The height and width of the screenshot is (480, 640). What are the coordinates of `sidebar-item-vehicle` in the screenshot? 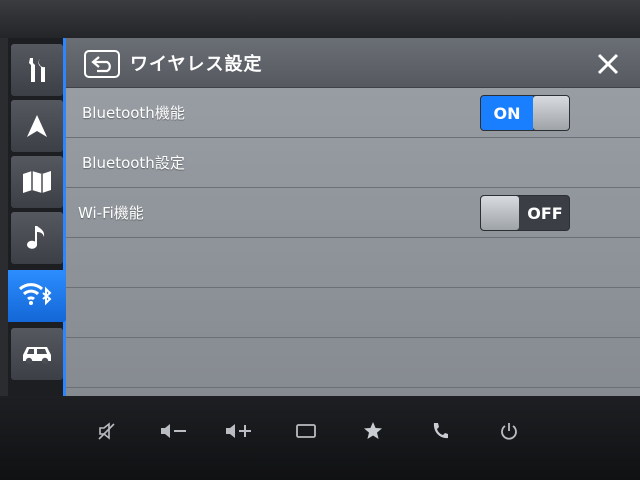 It's located at (37, 354).